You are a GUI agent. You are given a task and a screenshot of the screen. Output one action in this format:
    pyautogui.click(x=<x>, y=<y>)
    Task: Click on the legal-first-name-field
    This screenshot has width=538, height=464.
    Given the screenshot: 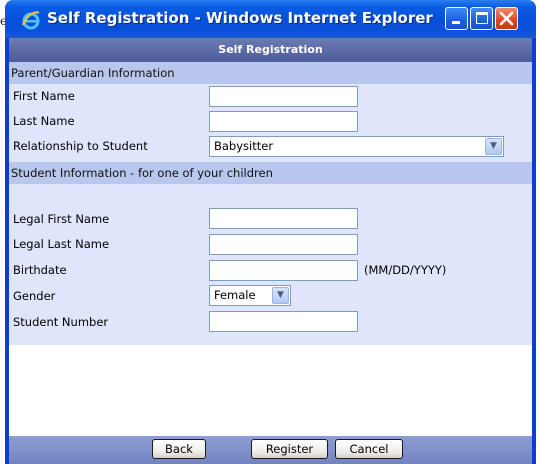 What is the action you would take?
    pyautogui.click(x=283, y=218)
    